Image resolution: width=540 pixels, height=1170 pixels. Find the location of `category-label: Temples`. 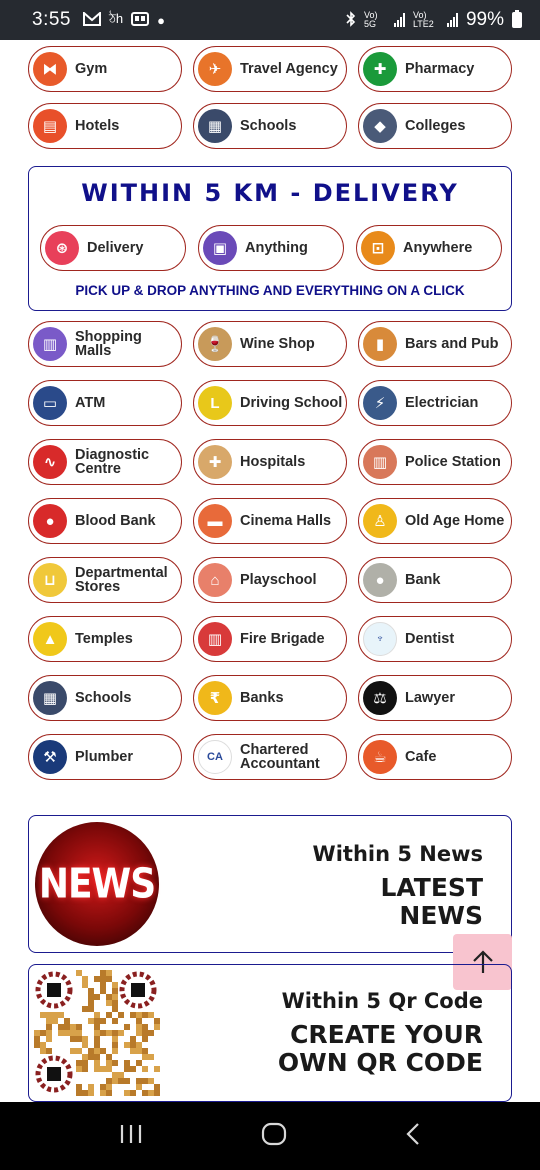

category-label: Temples is located at coordinates (104, 639).